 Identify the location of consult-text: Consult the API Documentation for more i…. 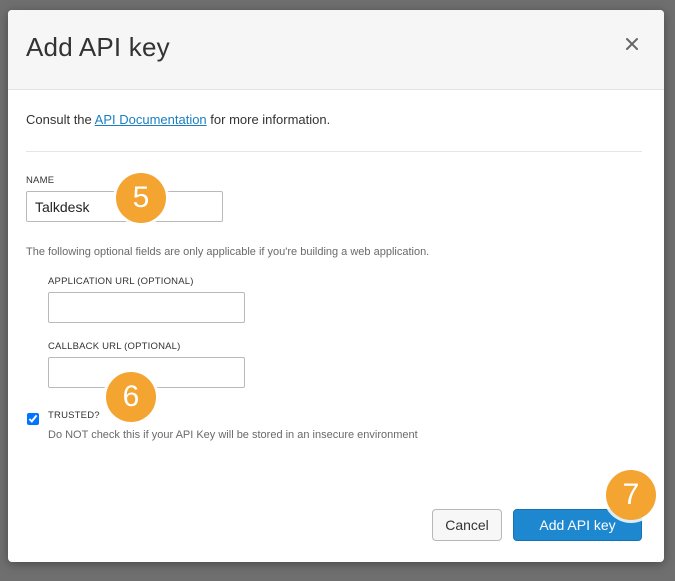
(178, 119).